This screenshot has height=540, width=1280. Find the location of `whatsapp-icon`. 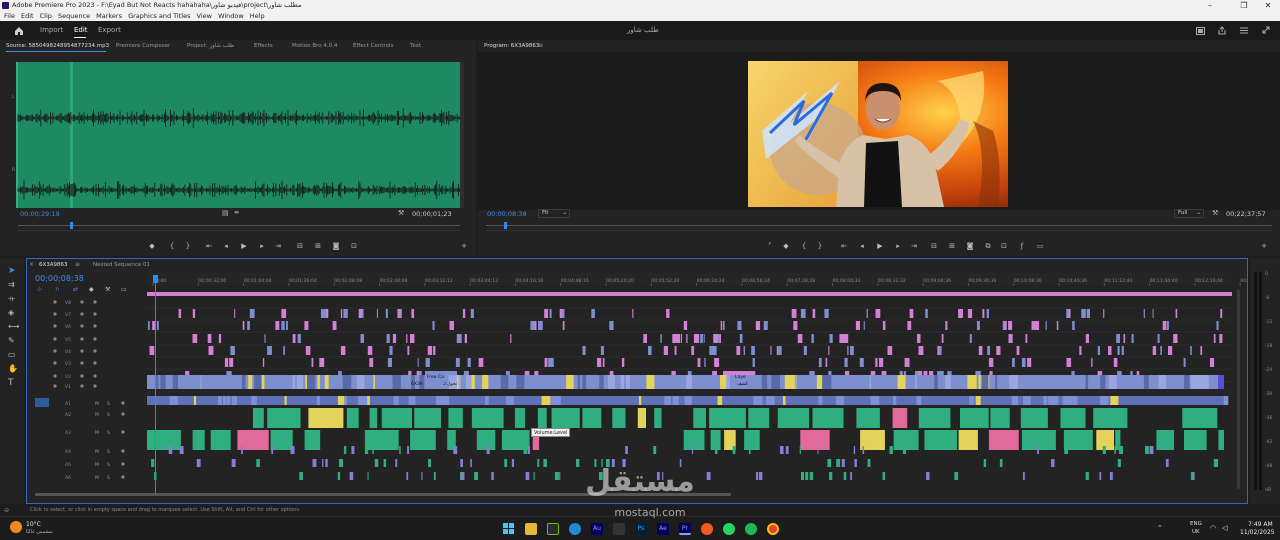

whatsapp-icon is located at coordinates (729, 529).